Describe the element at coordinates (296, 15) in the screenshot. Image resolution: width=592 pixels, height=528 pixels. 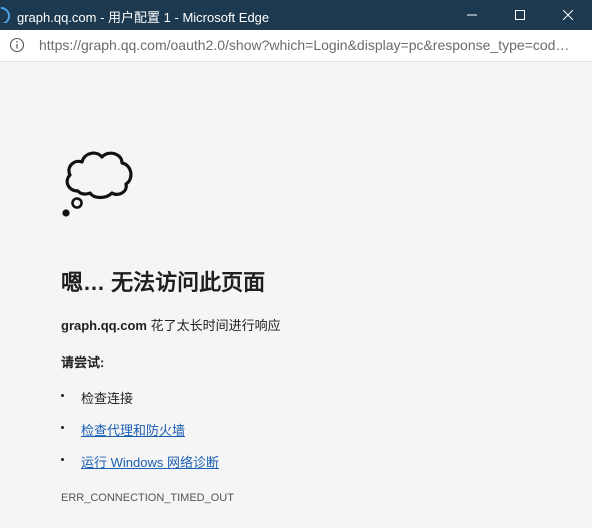
I see `window-titlebar: graph.qq.com - 用户配置 1 - Microsoft Edge` at that location.